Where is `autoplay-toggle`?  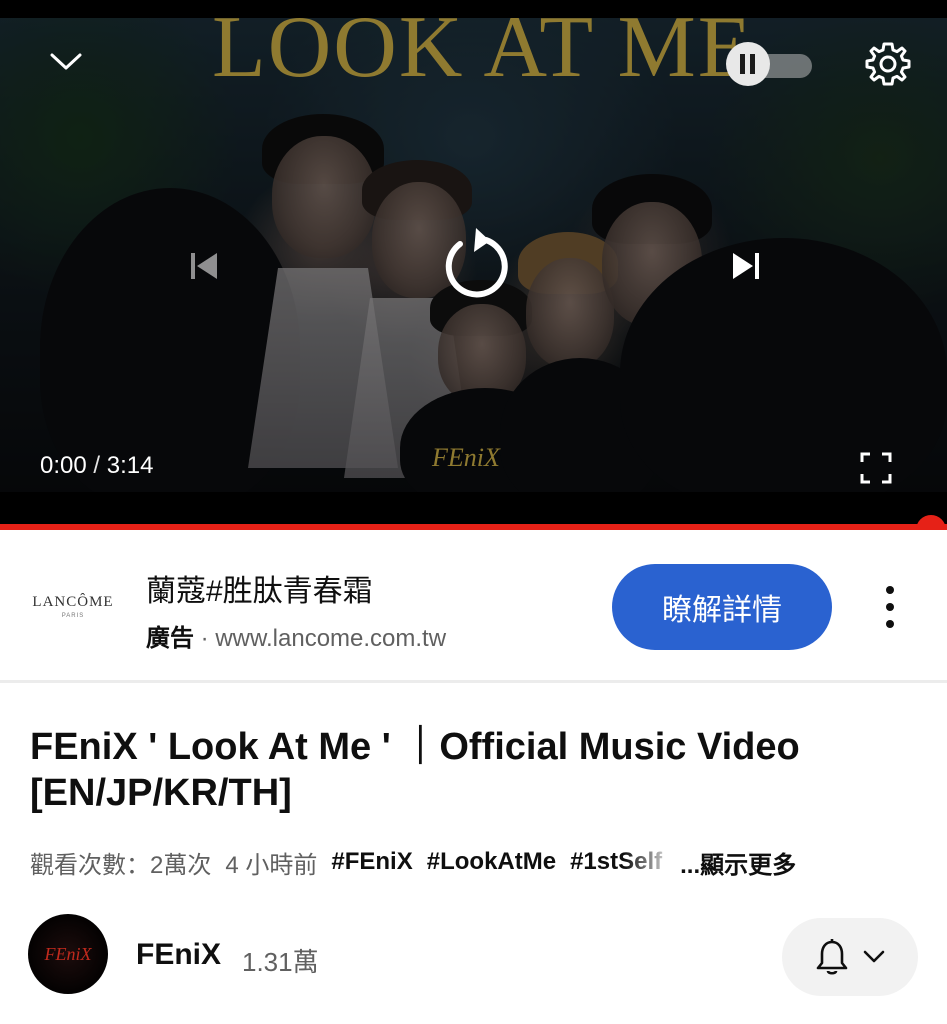
autoplay-toggle is located at coordinates (769, 64).